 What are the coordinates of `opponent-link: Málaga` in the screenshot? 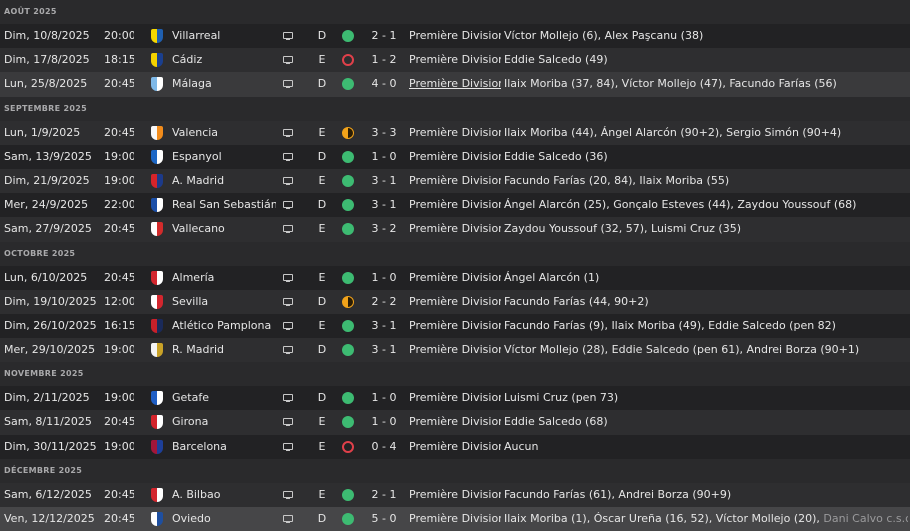 It's located at (224, 84).